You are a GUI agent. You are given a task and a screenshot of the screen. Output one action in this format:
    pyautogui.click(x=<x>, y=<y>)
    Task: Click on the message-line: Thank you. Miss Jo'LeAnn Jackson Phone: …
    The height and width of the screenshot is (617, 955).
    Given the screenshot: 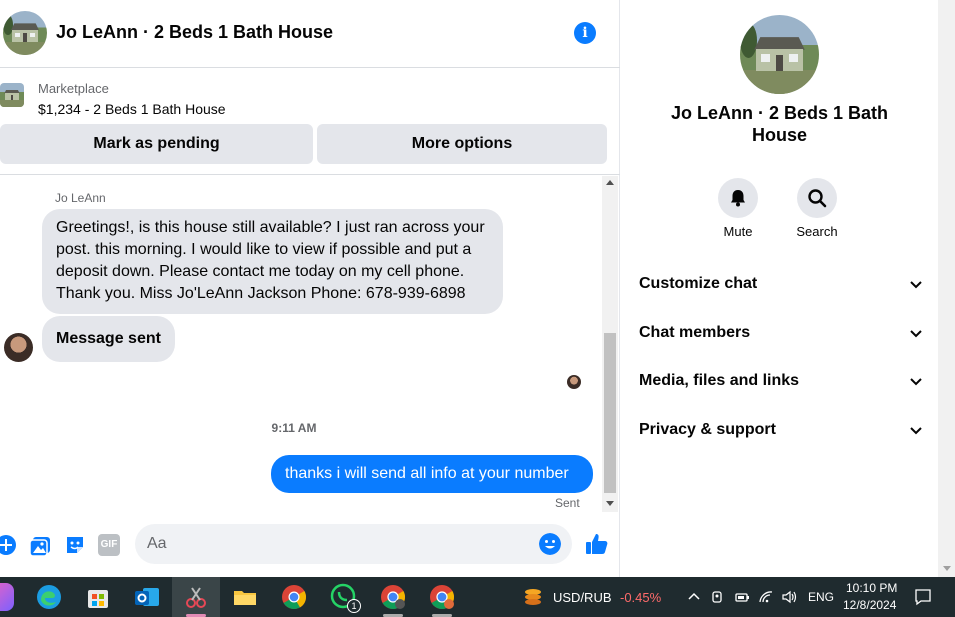 What is the action you would take?
    pyautogui.click(x=261, y=293)
    